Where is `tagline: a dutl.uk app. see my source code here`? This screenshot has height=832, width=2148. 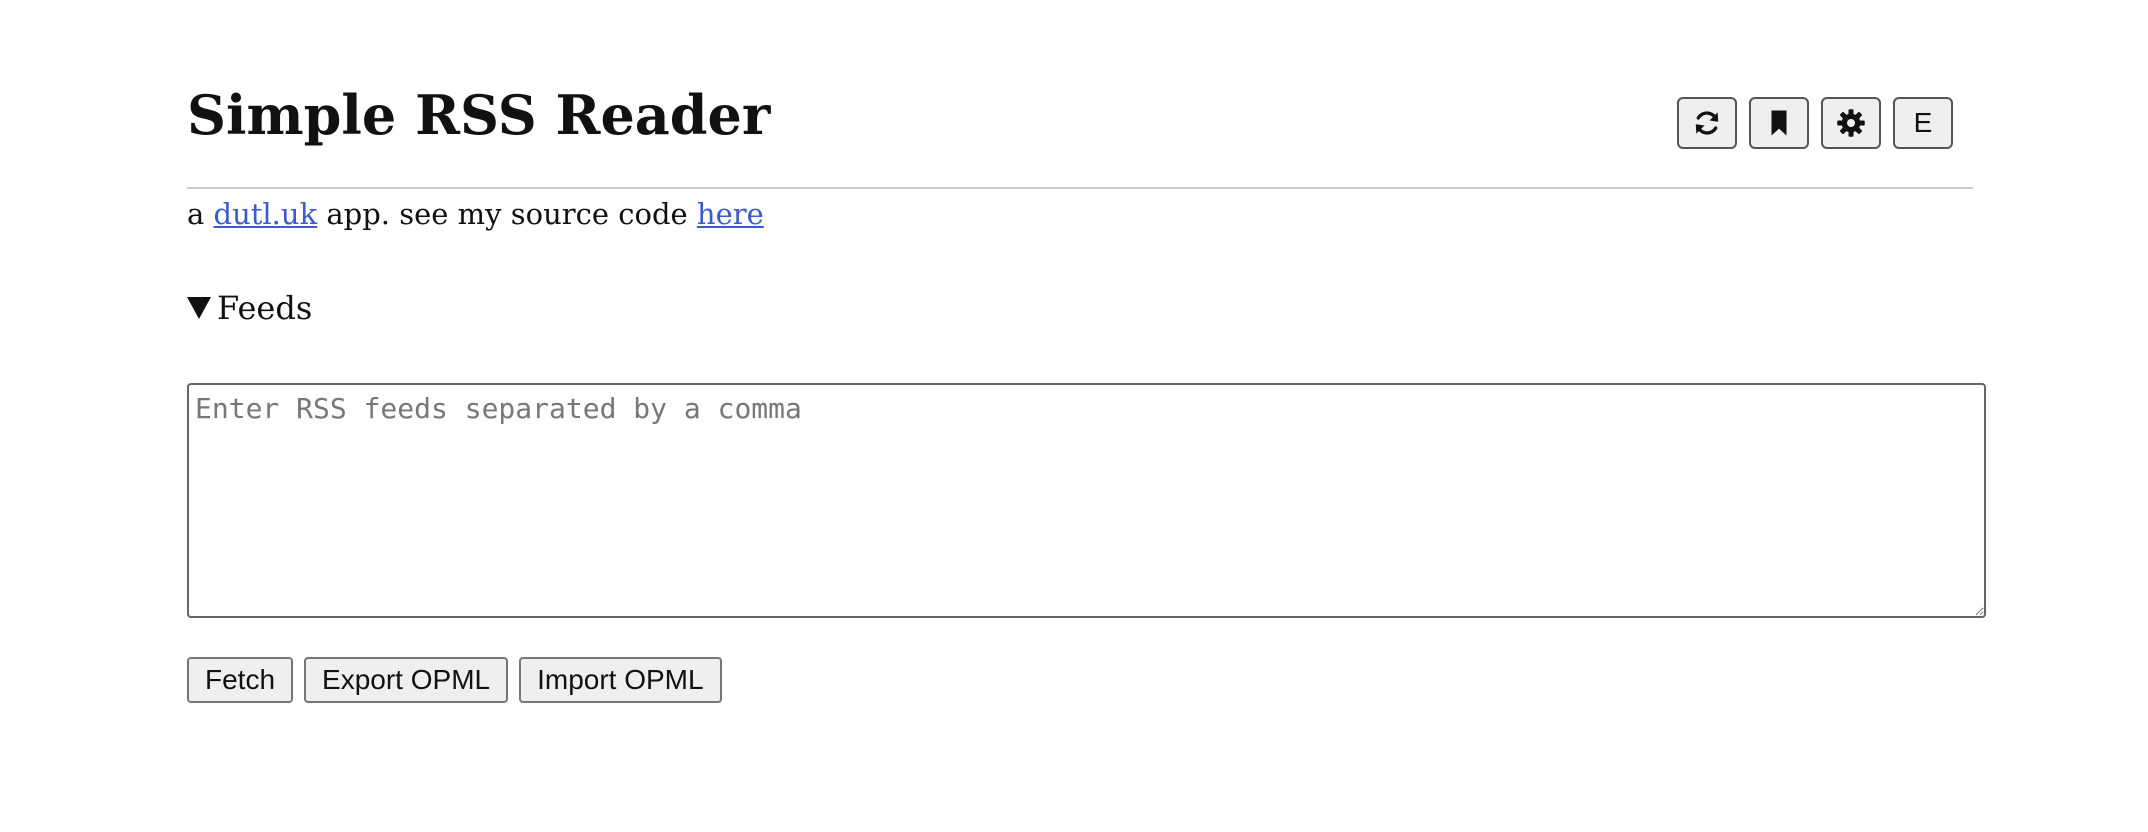 tagline: a dutl.uk app. see my source code here is located at coordinates (475, 214).